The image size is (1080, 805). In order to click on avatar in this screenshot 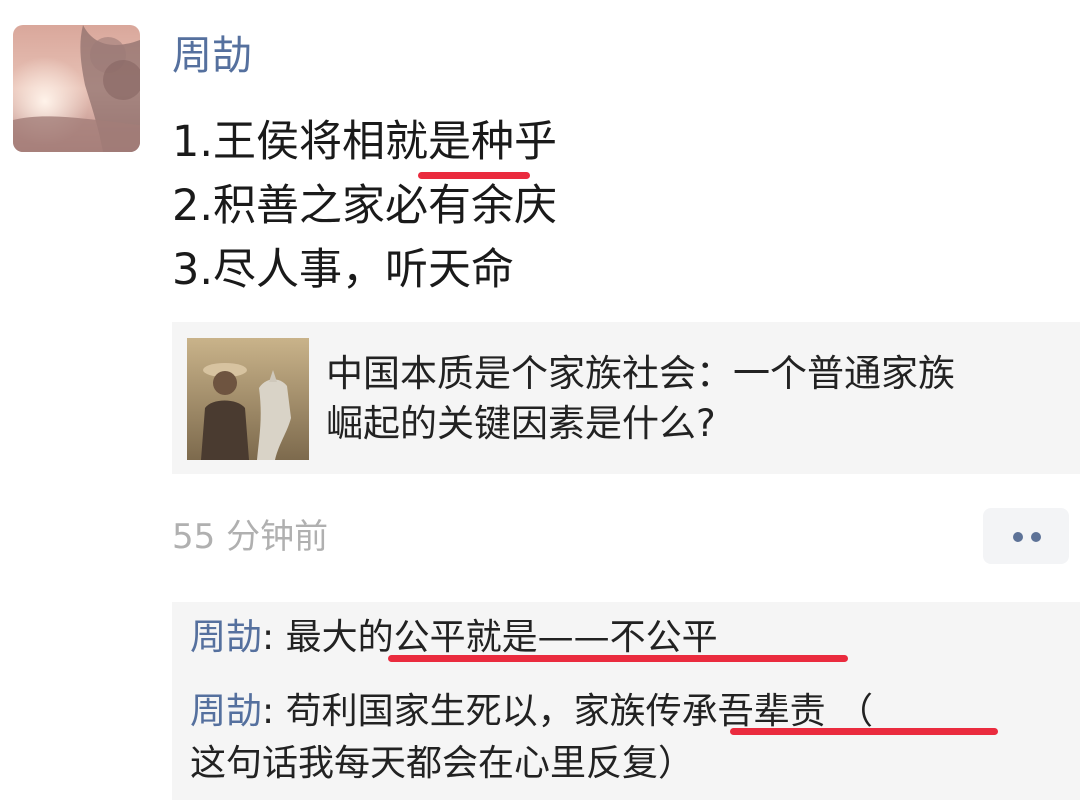, I will do `click(76, 88)`.